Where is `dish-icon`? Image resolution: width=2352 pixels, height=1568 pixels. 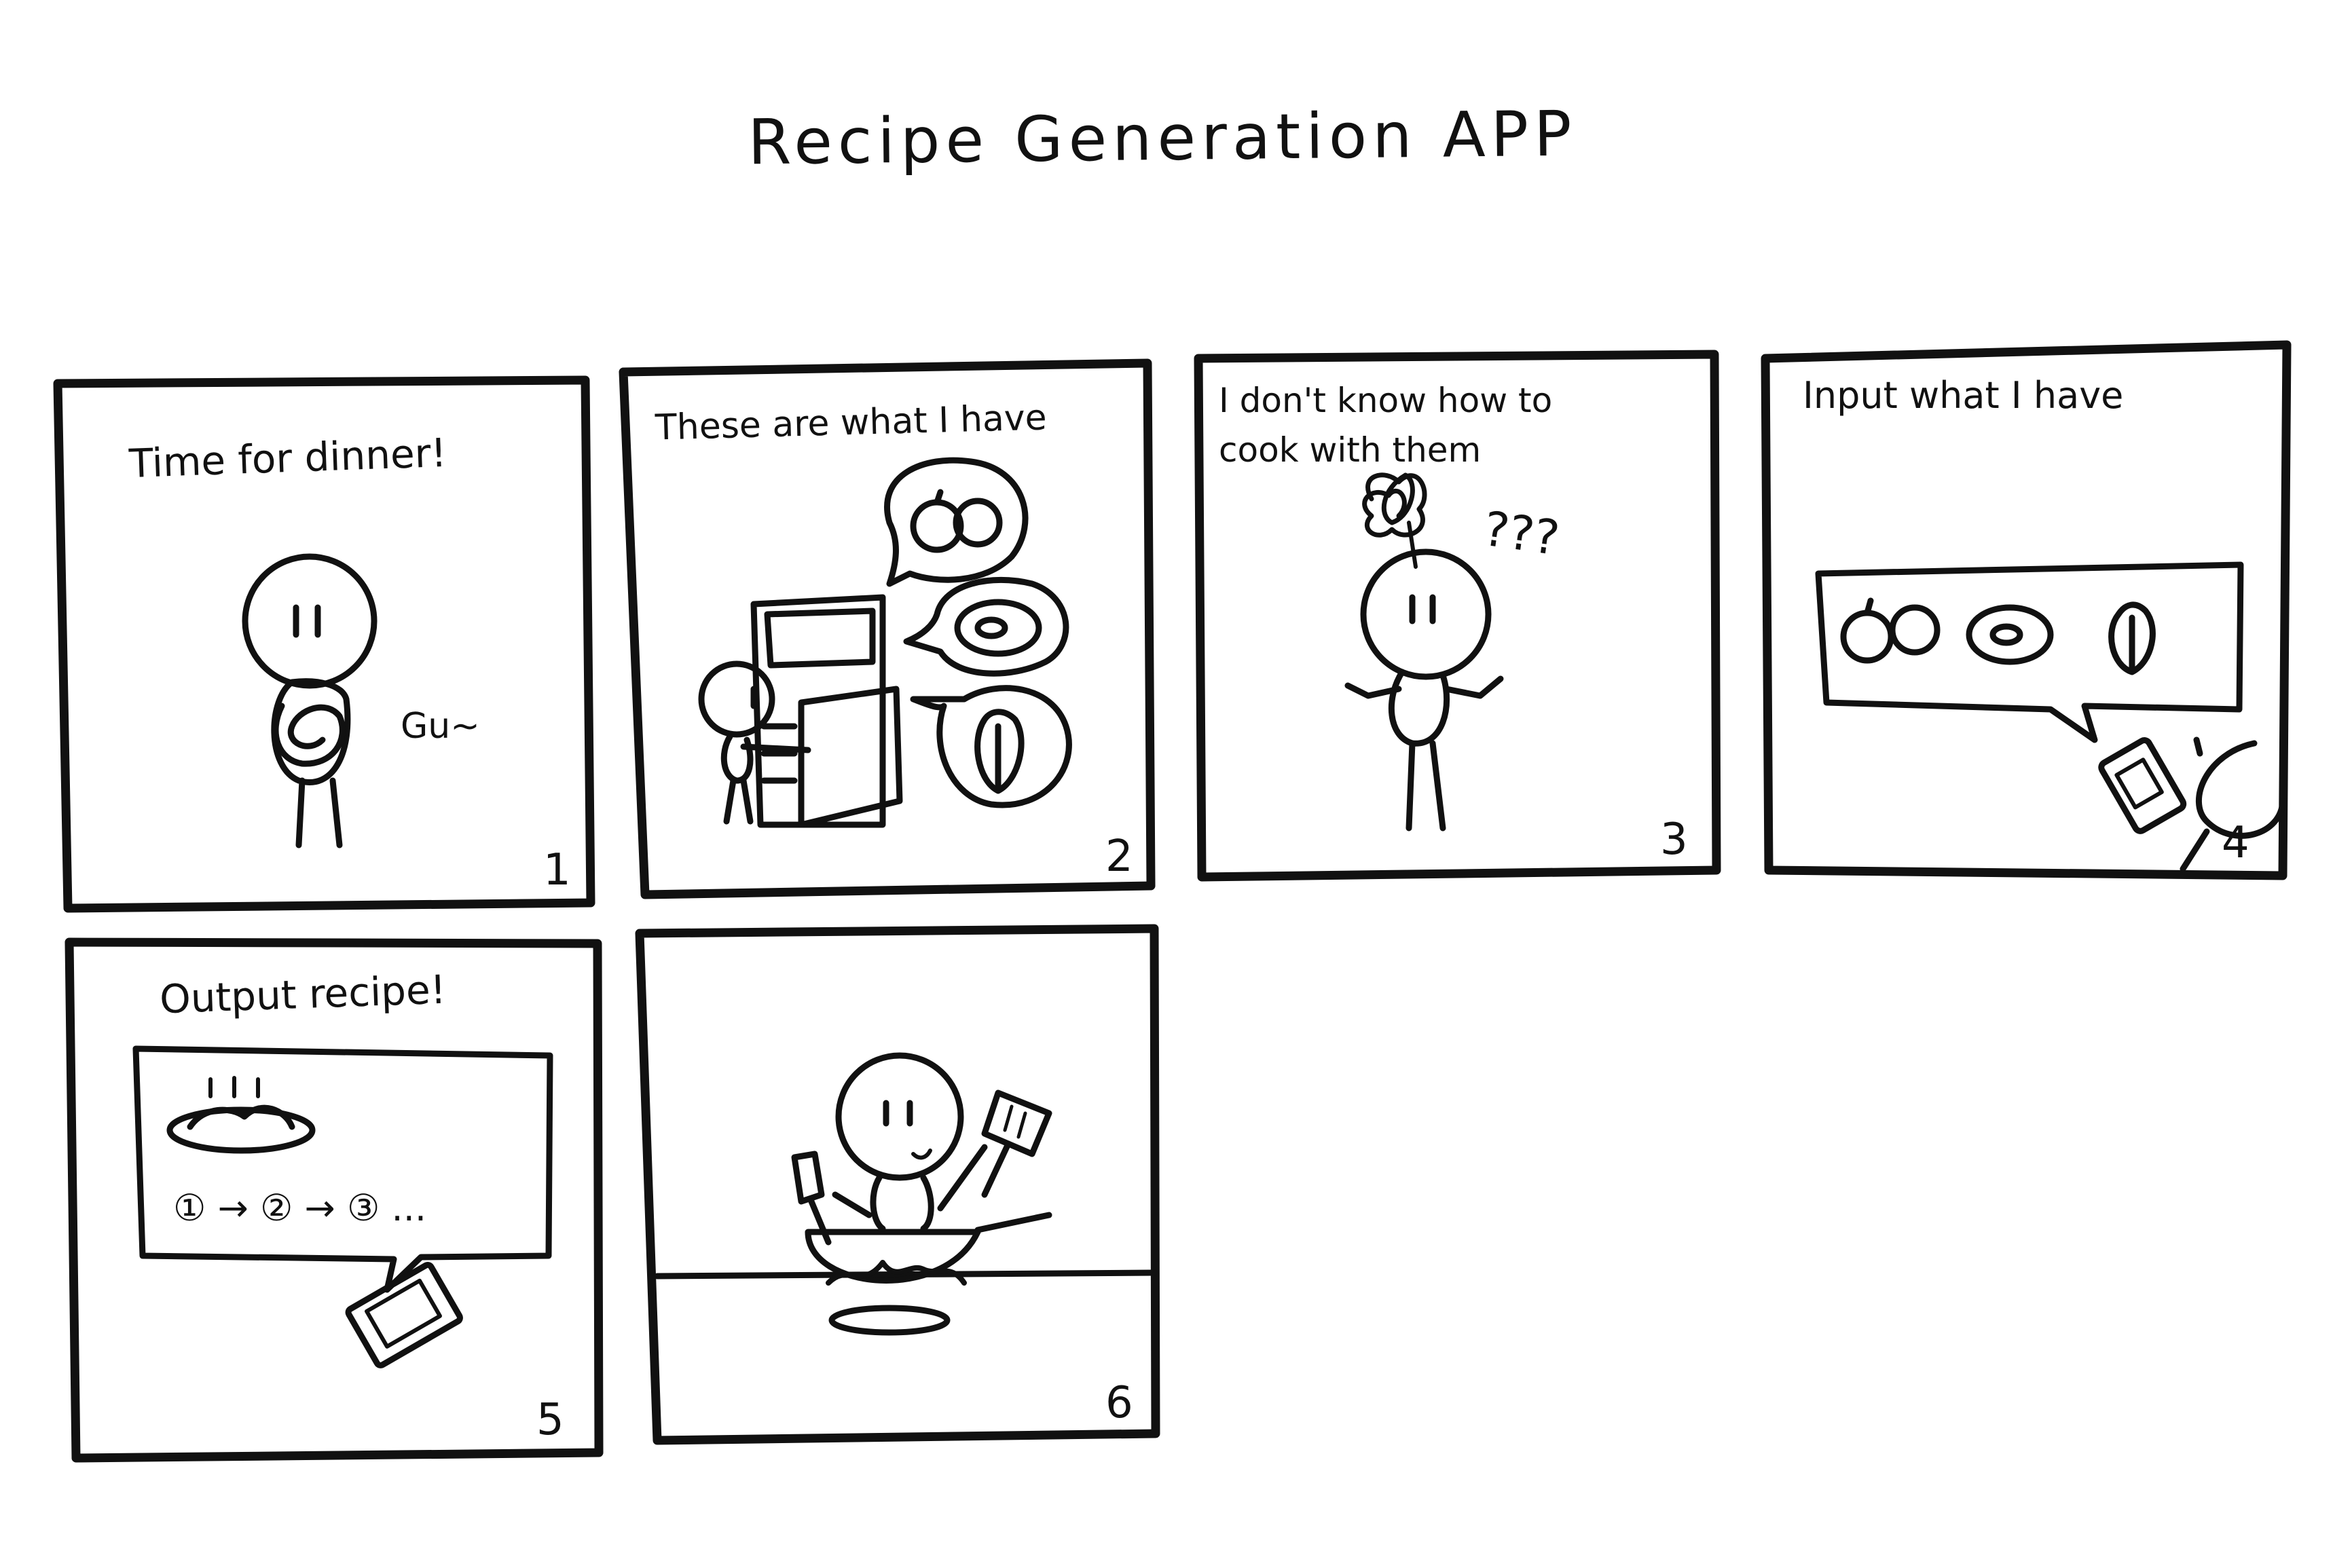 dish-icon is located at coordinates (241, 1115).